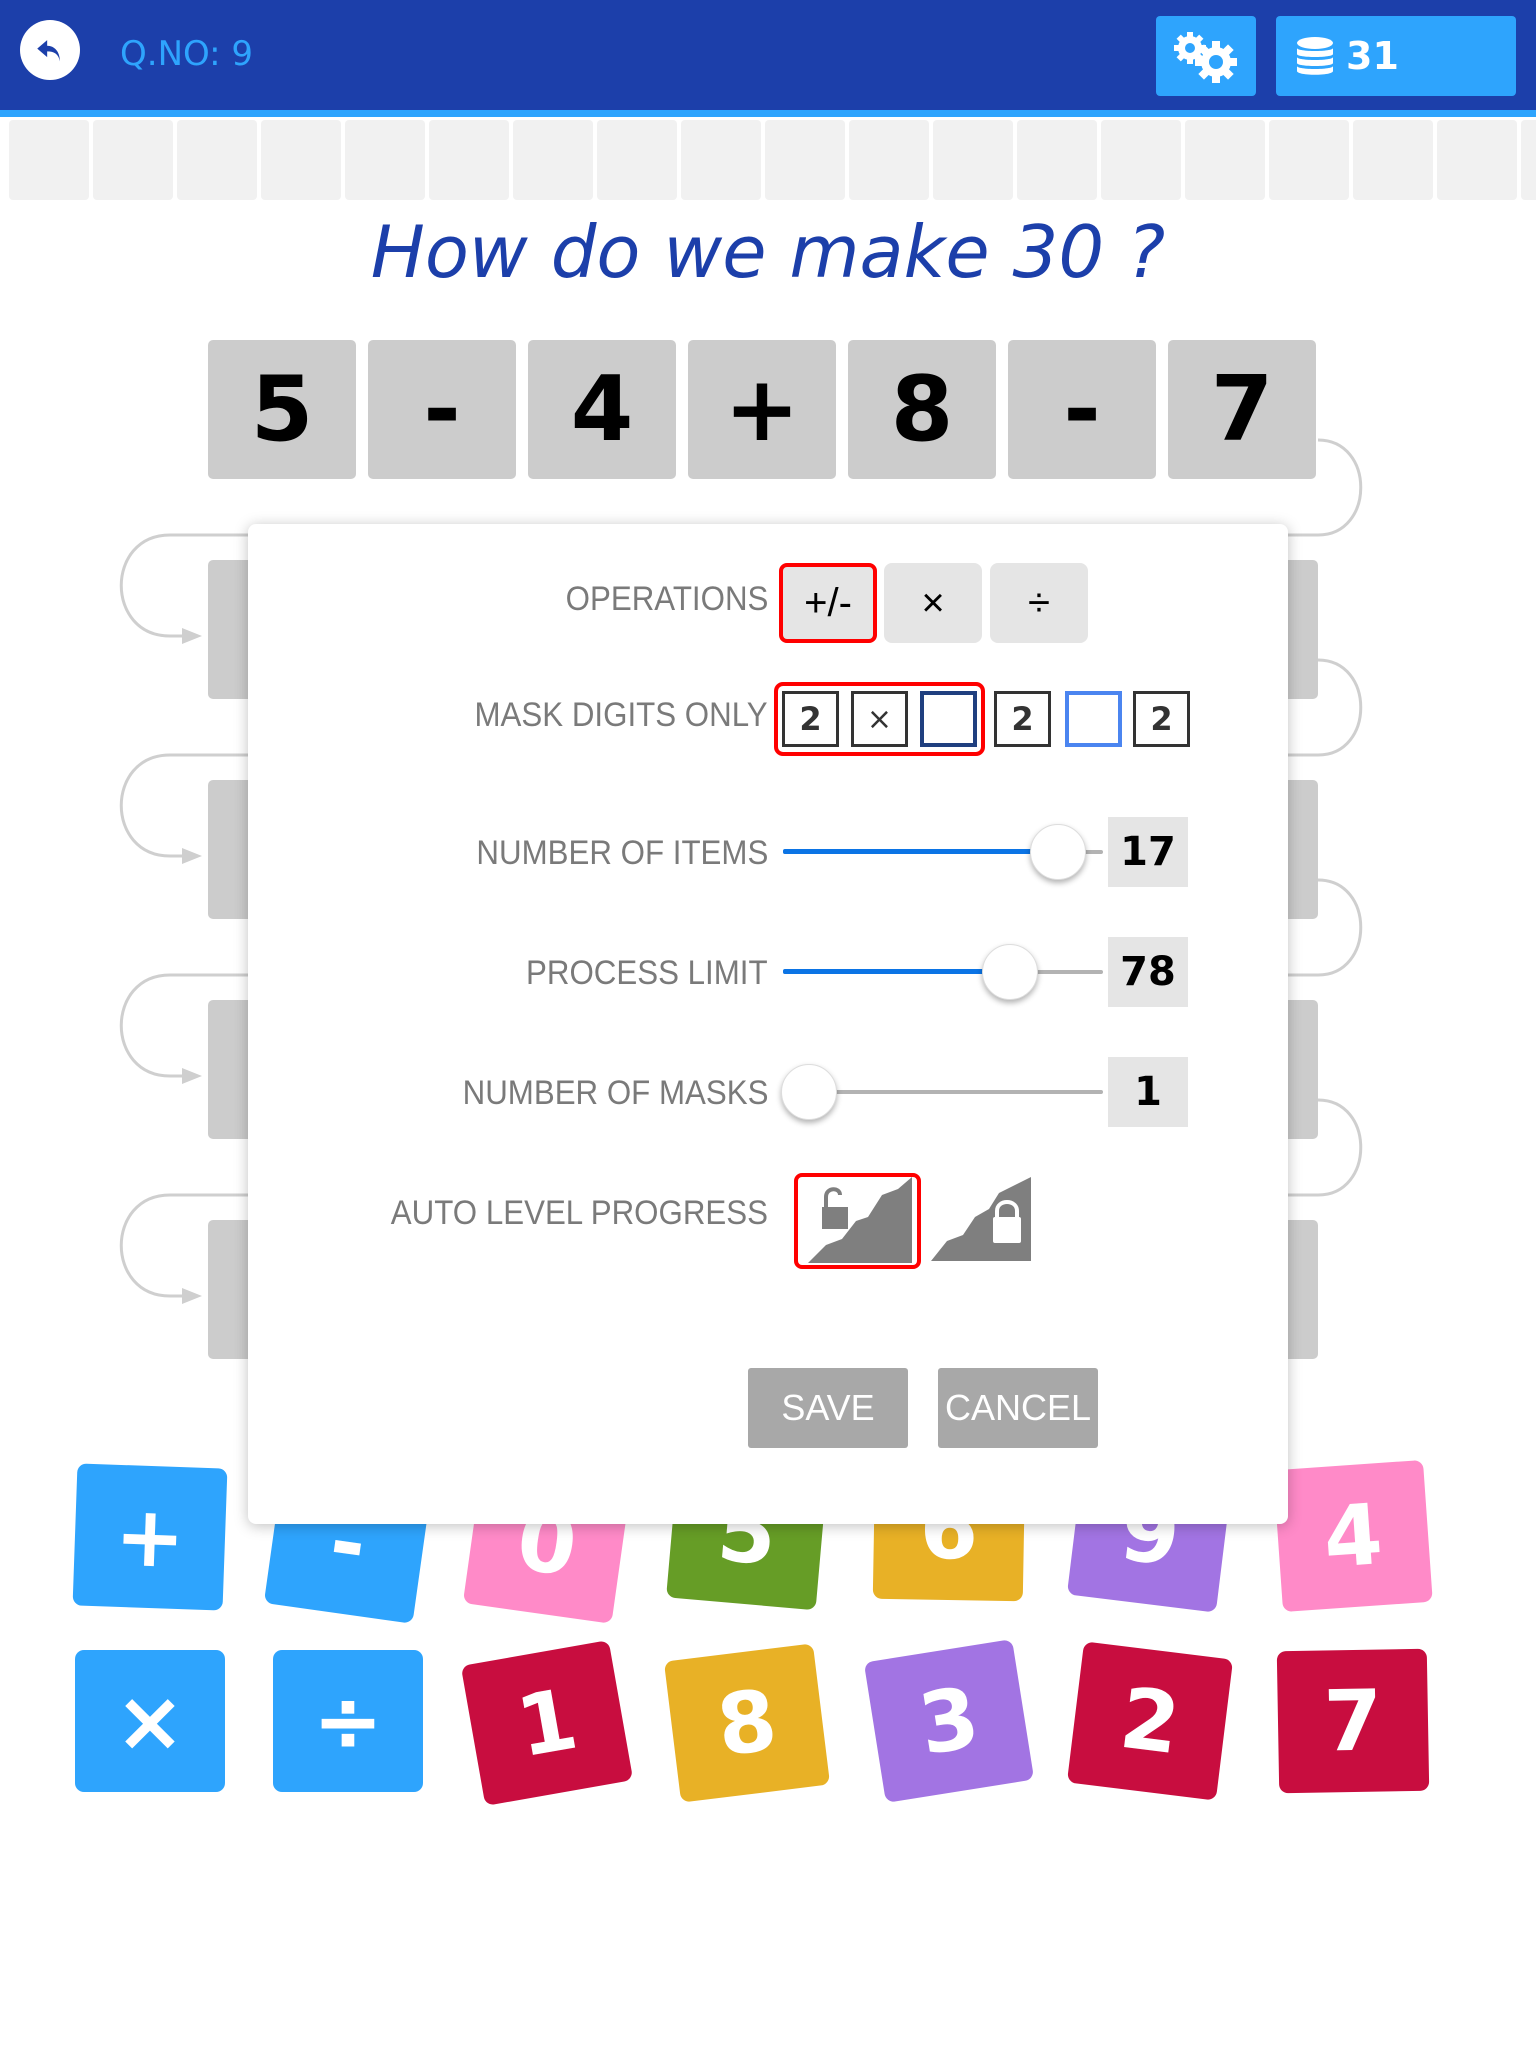 This screenshot has width=1536, height=2048. Describe the element at coordinates (666, 599) in the screenshot. I see `operations-label: OPERATIONS` at that location.